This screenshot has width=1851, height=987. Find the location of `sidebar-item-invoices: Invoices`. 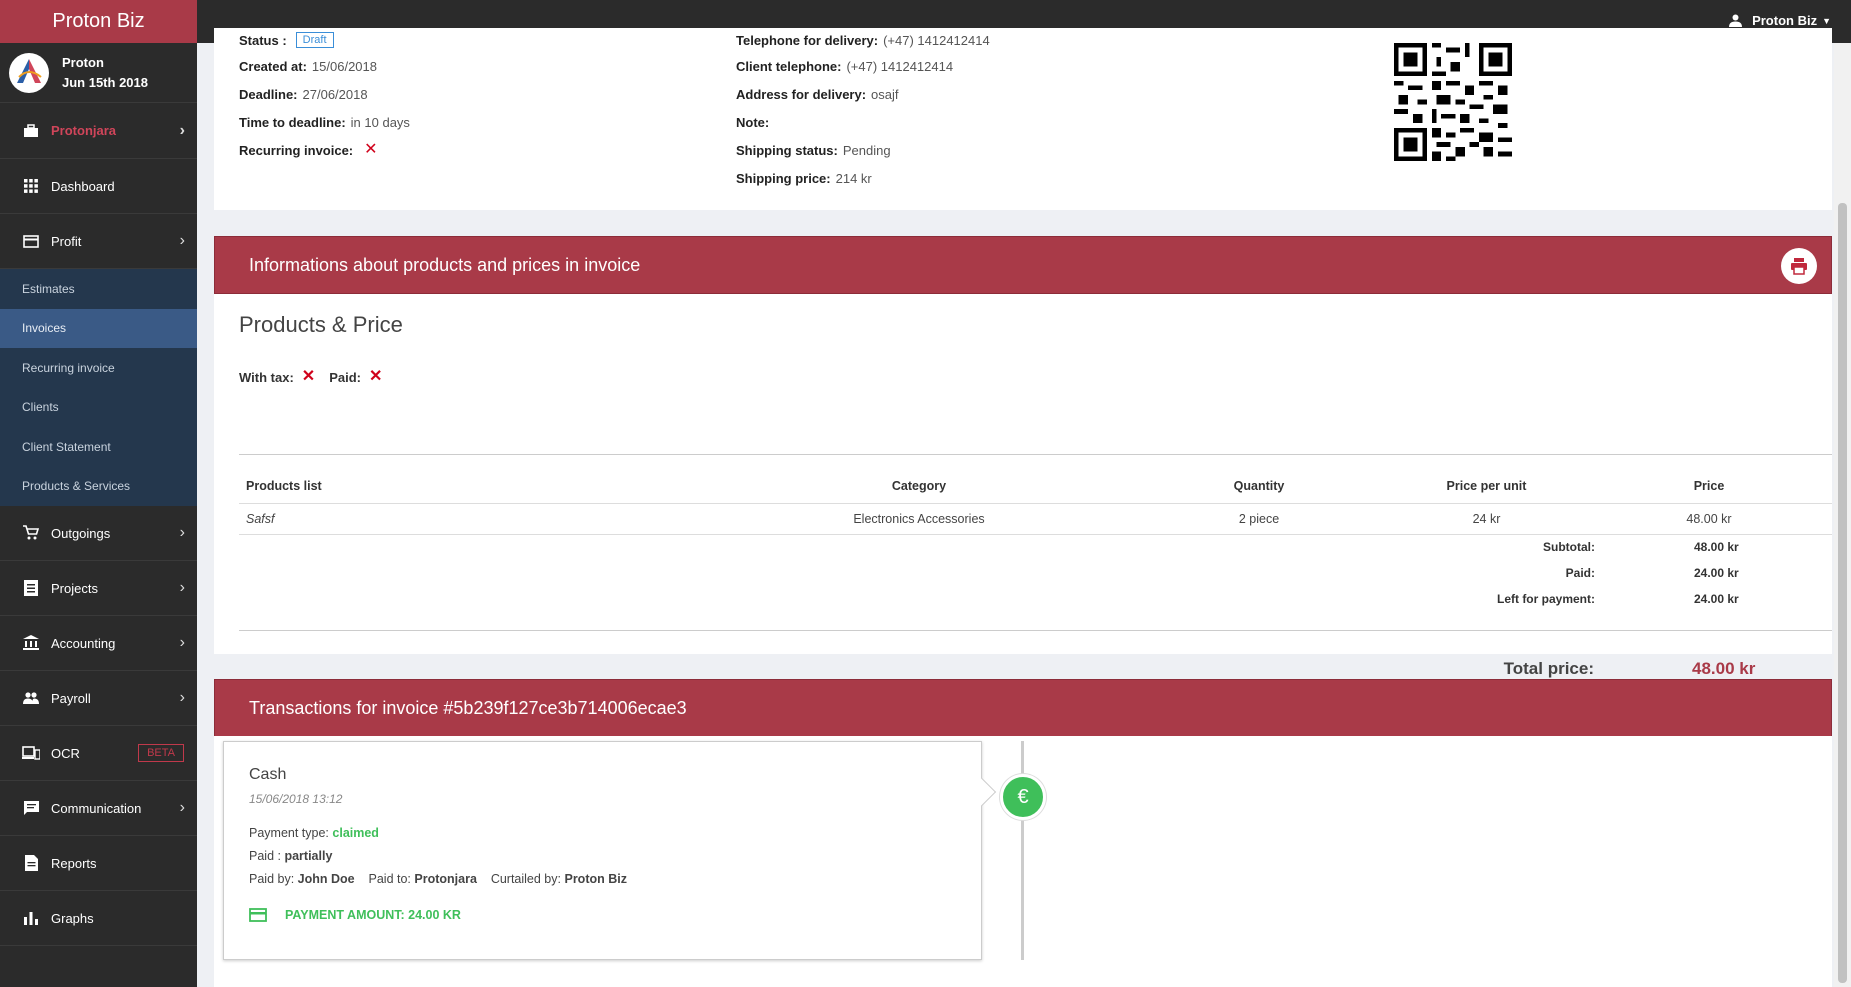

sidebar-item-invoices: Invoices is located at coordinates (98, 328).